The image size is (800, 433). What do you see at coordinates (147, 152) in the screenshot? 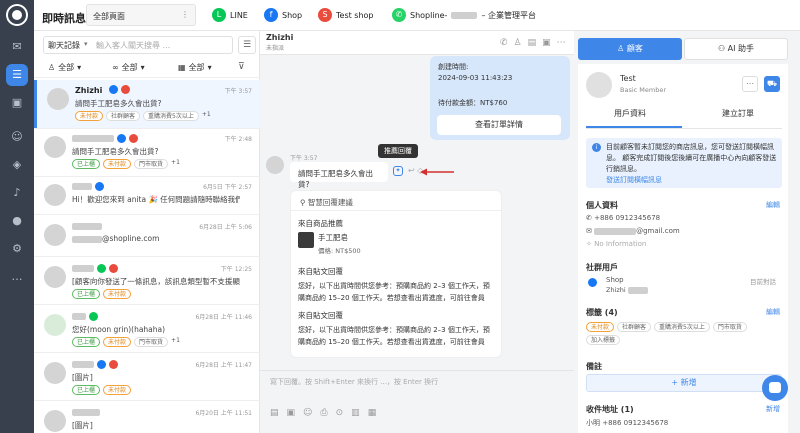
I see `list-item: 下午 2:48 請問手工肥皂多久會出貨? 已上櫃 未付款 門市取貨 +1` at bounding box center [147, 152].